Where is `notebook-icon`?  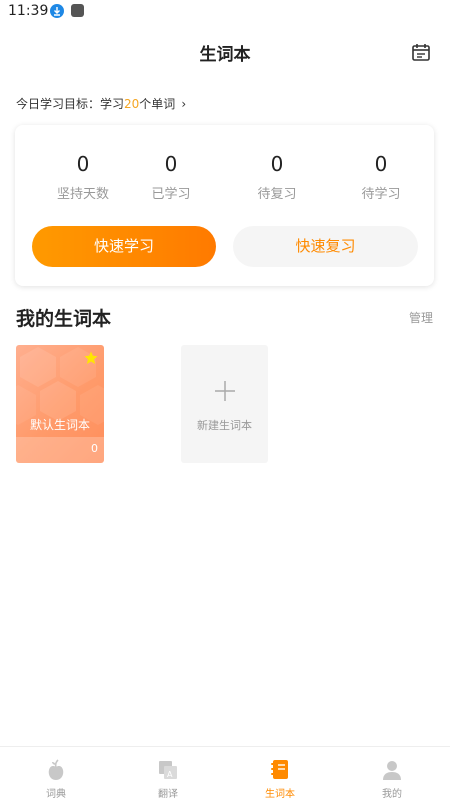 notebook-icon is located at coordinates (279, 769).